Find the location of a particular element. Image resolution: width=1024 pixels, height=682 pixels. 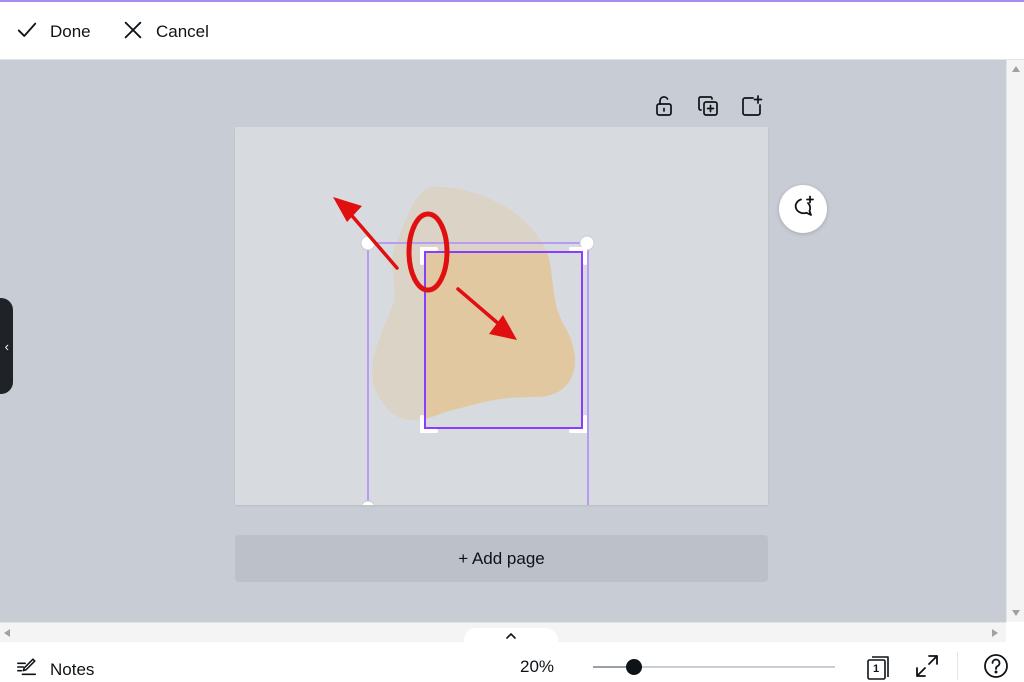

notes-pencil-icon is located at coordinates (27, 669).